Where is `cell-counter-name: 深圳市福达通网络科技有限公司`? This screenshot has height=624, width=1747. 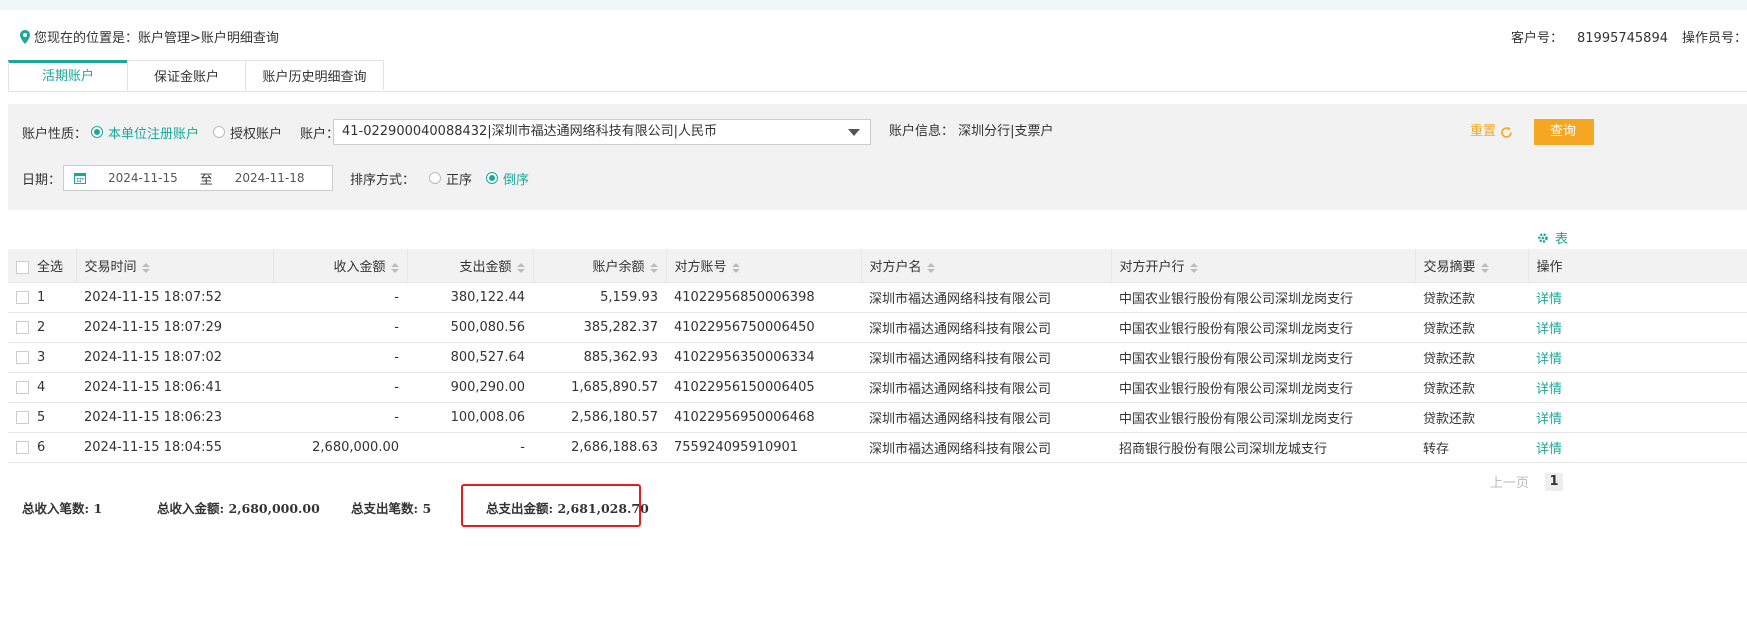 cell-counter-name: 深圳市福达通网络科技有限公司 is located at coordinates (986, 447).